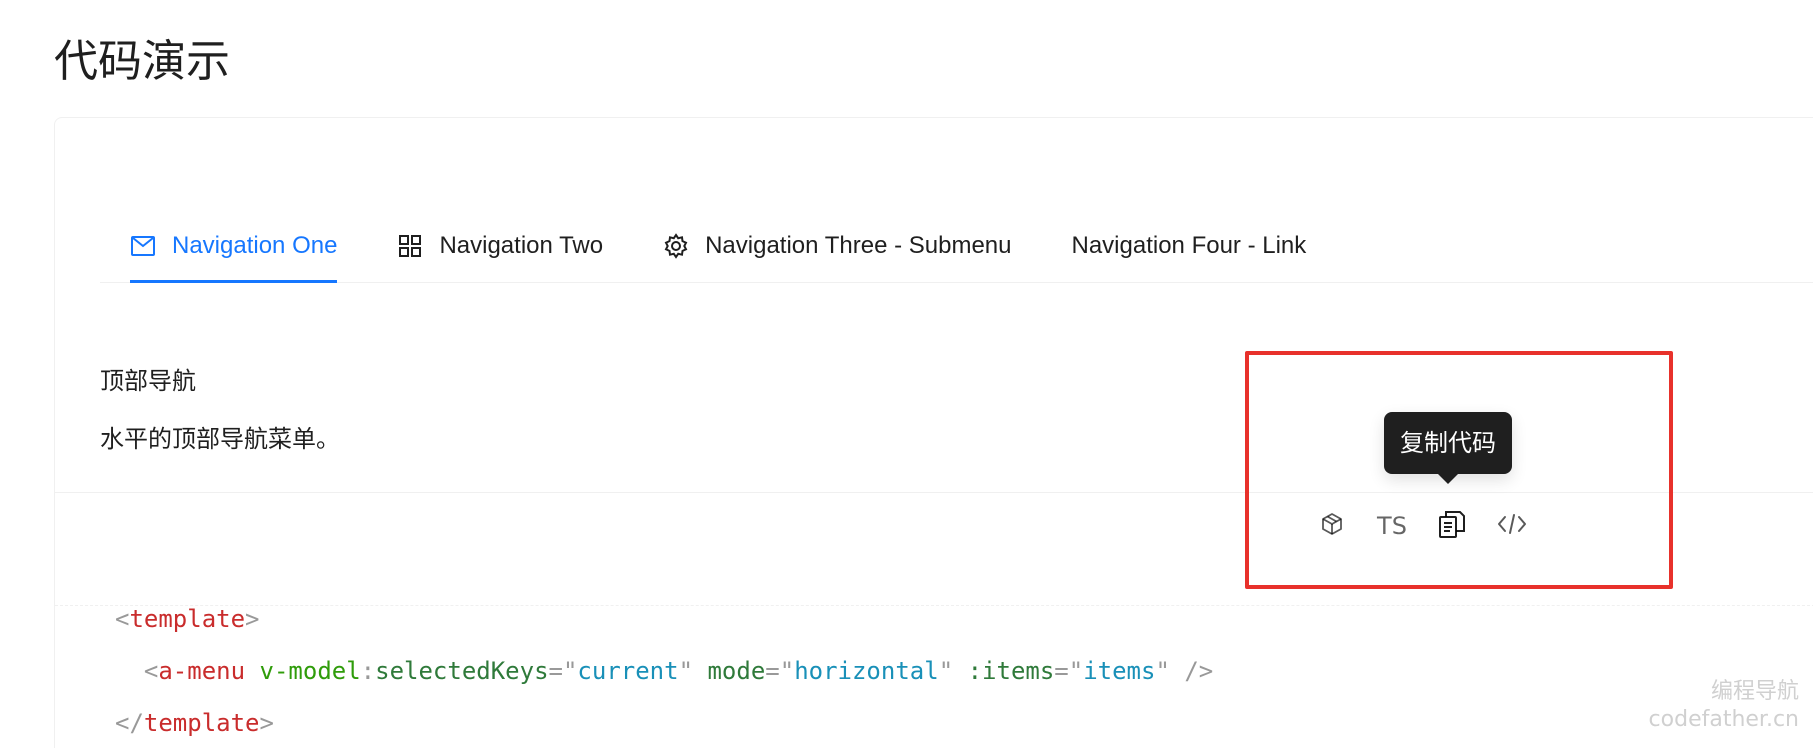  What do you see at coordinates (220, 439) in the screenshot?
I see `demo-description: 水平的顶部导航菜单。` at bounding box center [220, 439].